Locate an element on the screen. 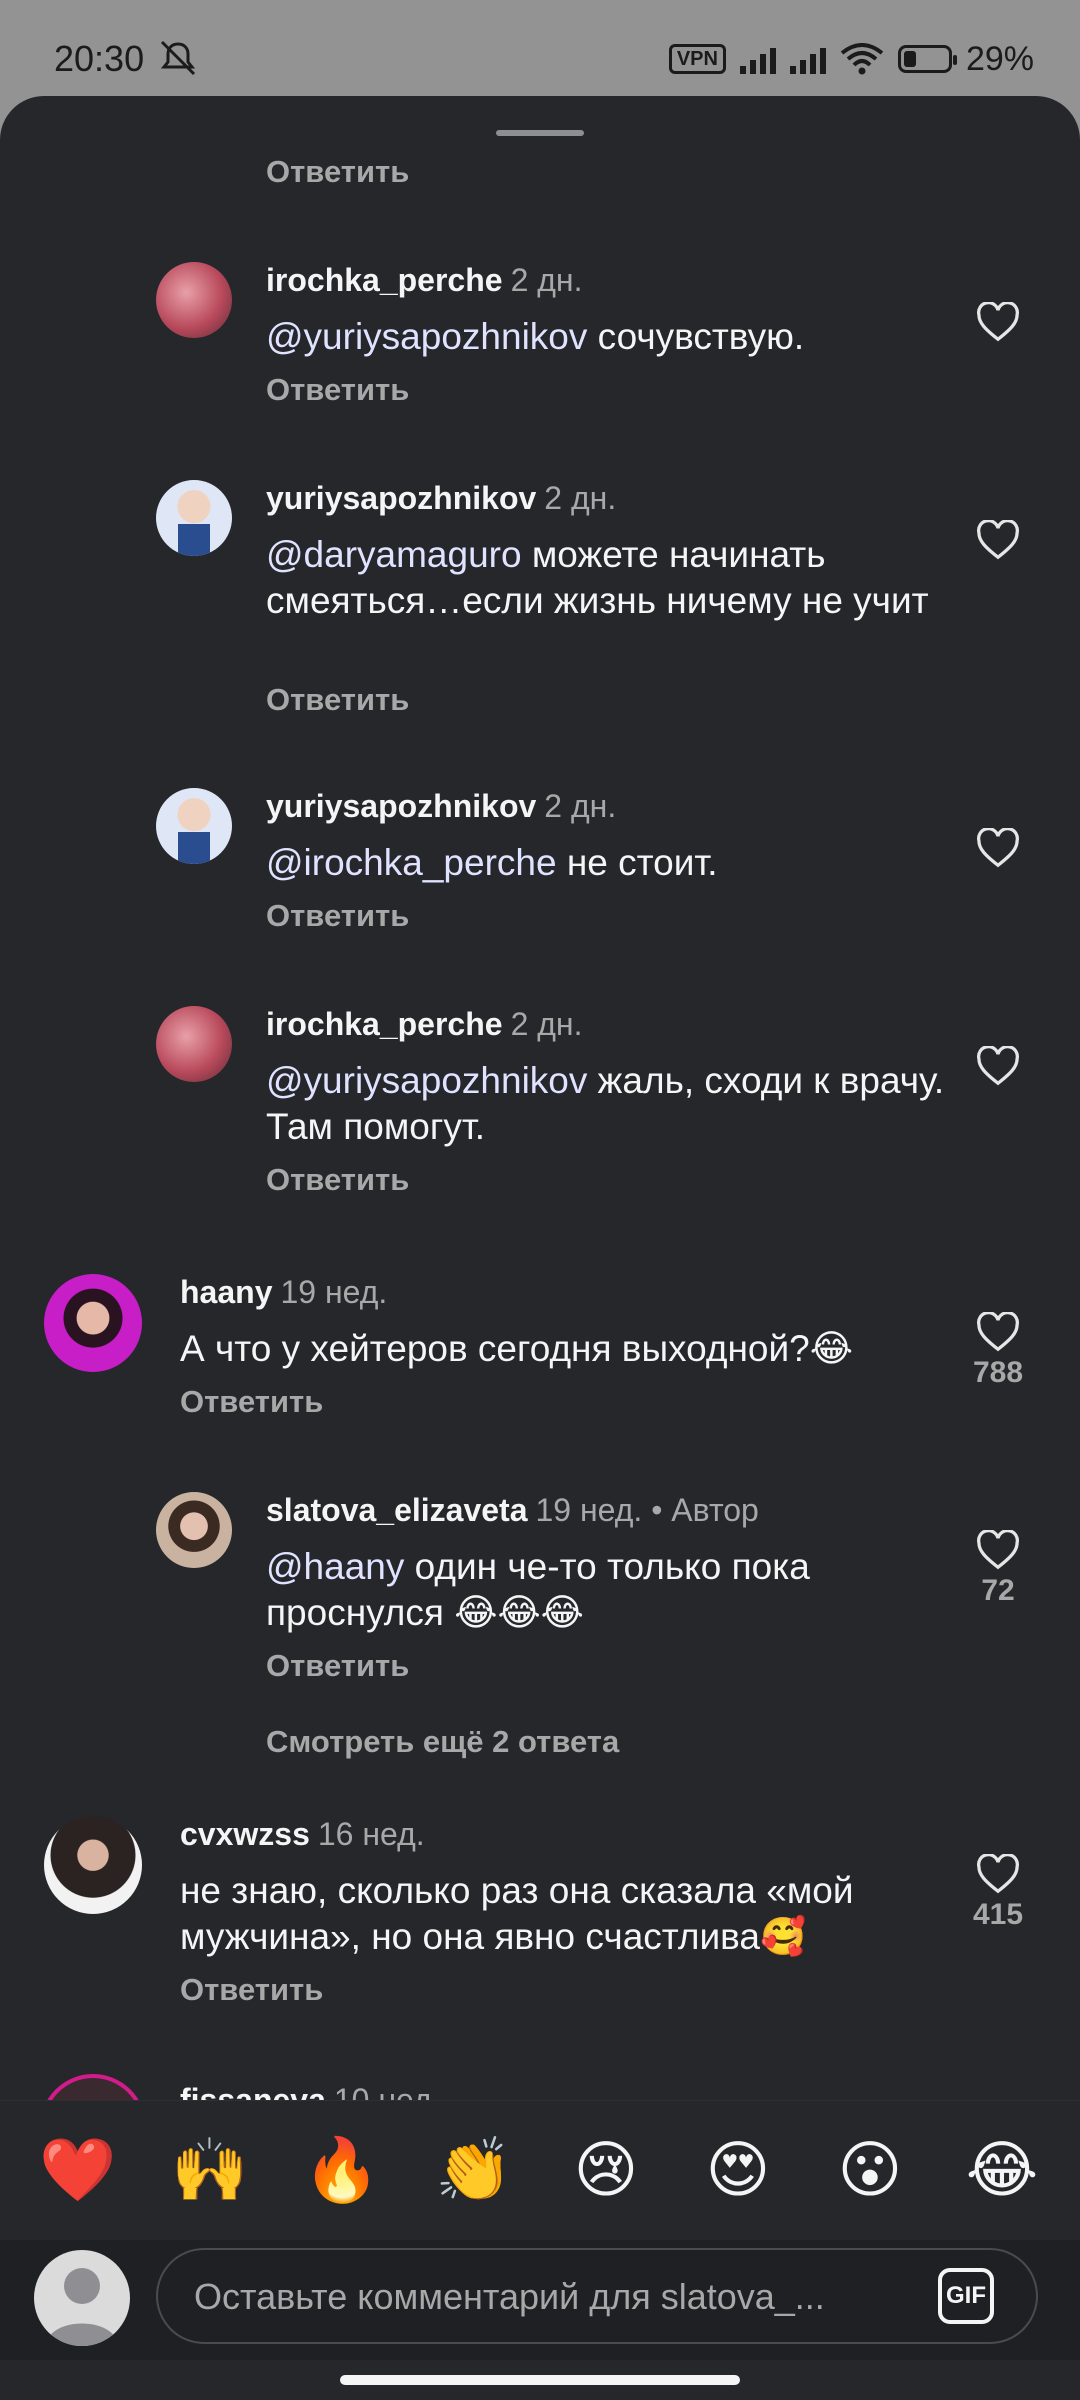 This screenshot has width=1080, height=2400. emoji-fire: 🔥 is located at coordinates (342, 2171).